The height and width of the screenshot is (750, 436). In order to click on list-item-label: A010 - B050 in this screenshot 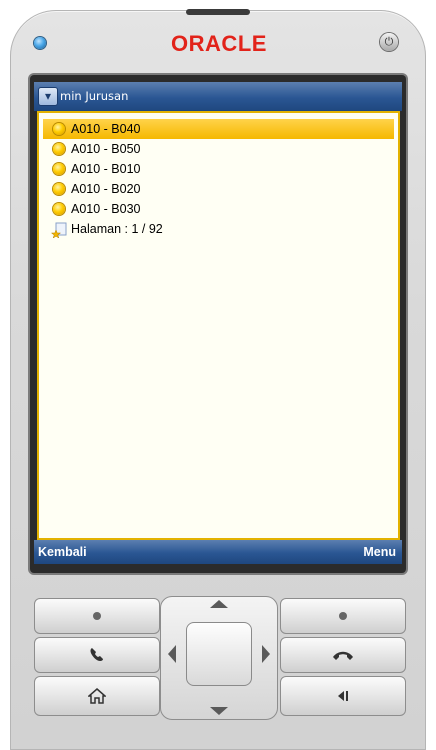, I will do `click(106, 149)`.